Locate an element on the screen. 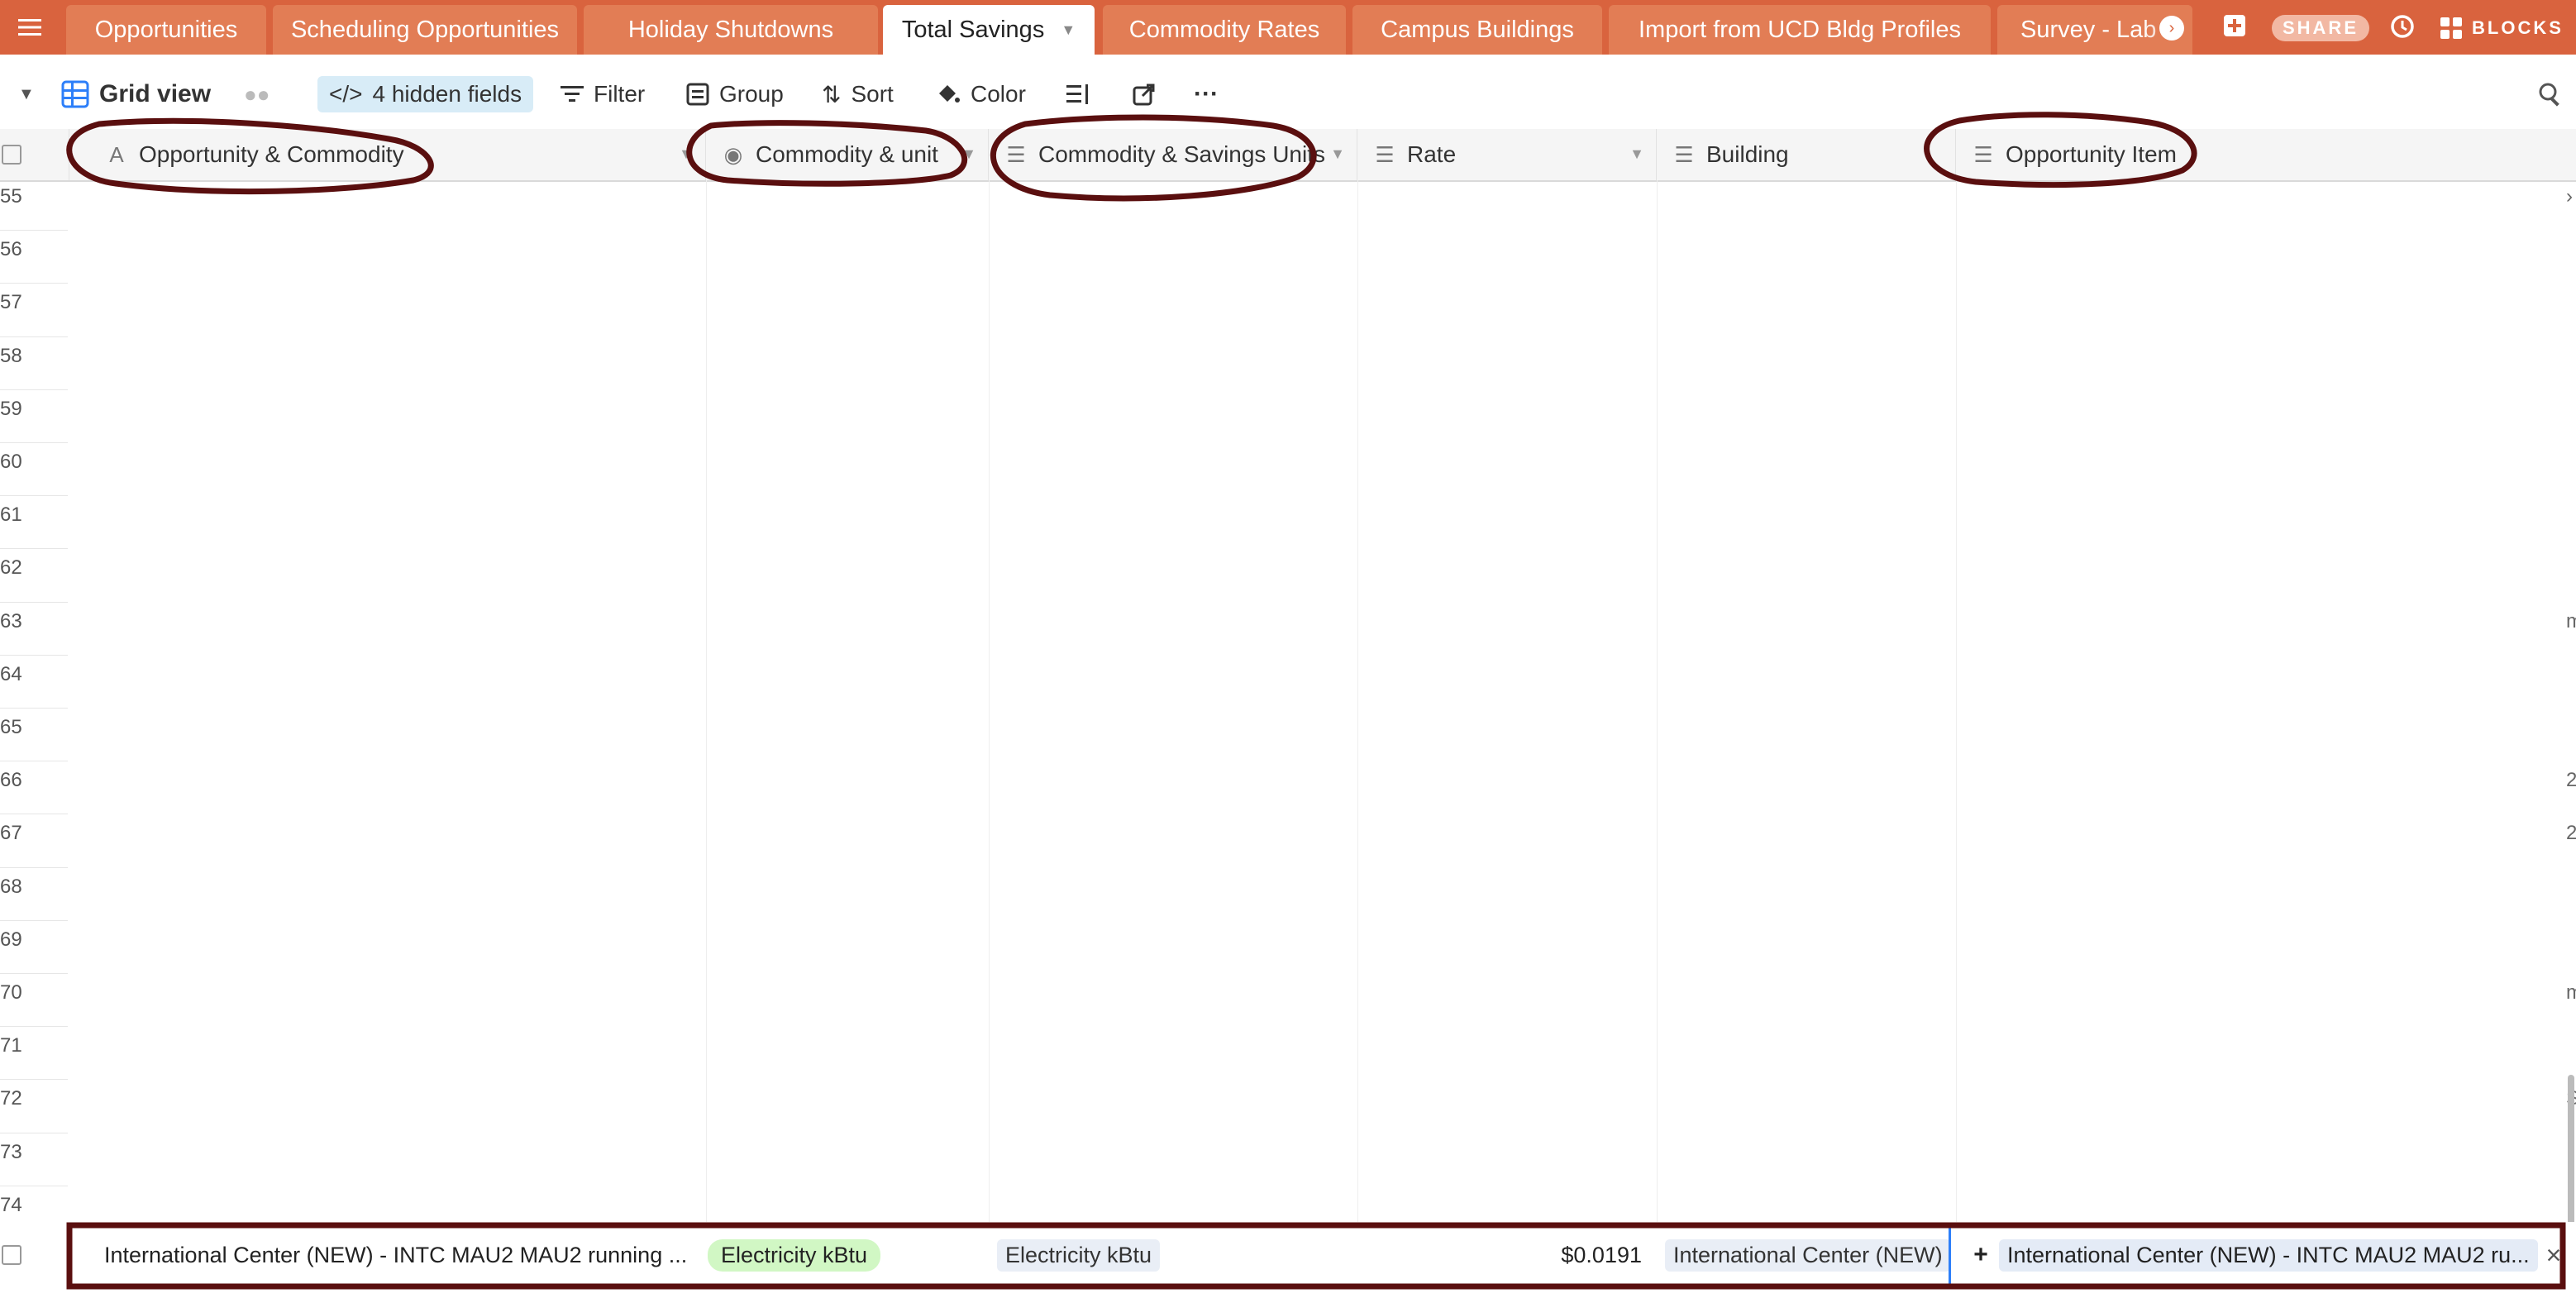 This screenshot has width=2576, height=1298. row-height-button is located at coordinates (1078, 94).